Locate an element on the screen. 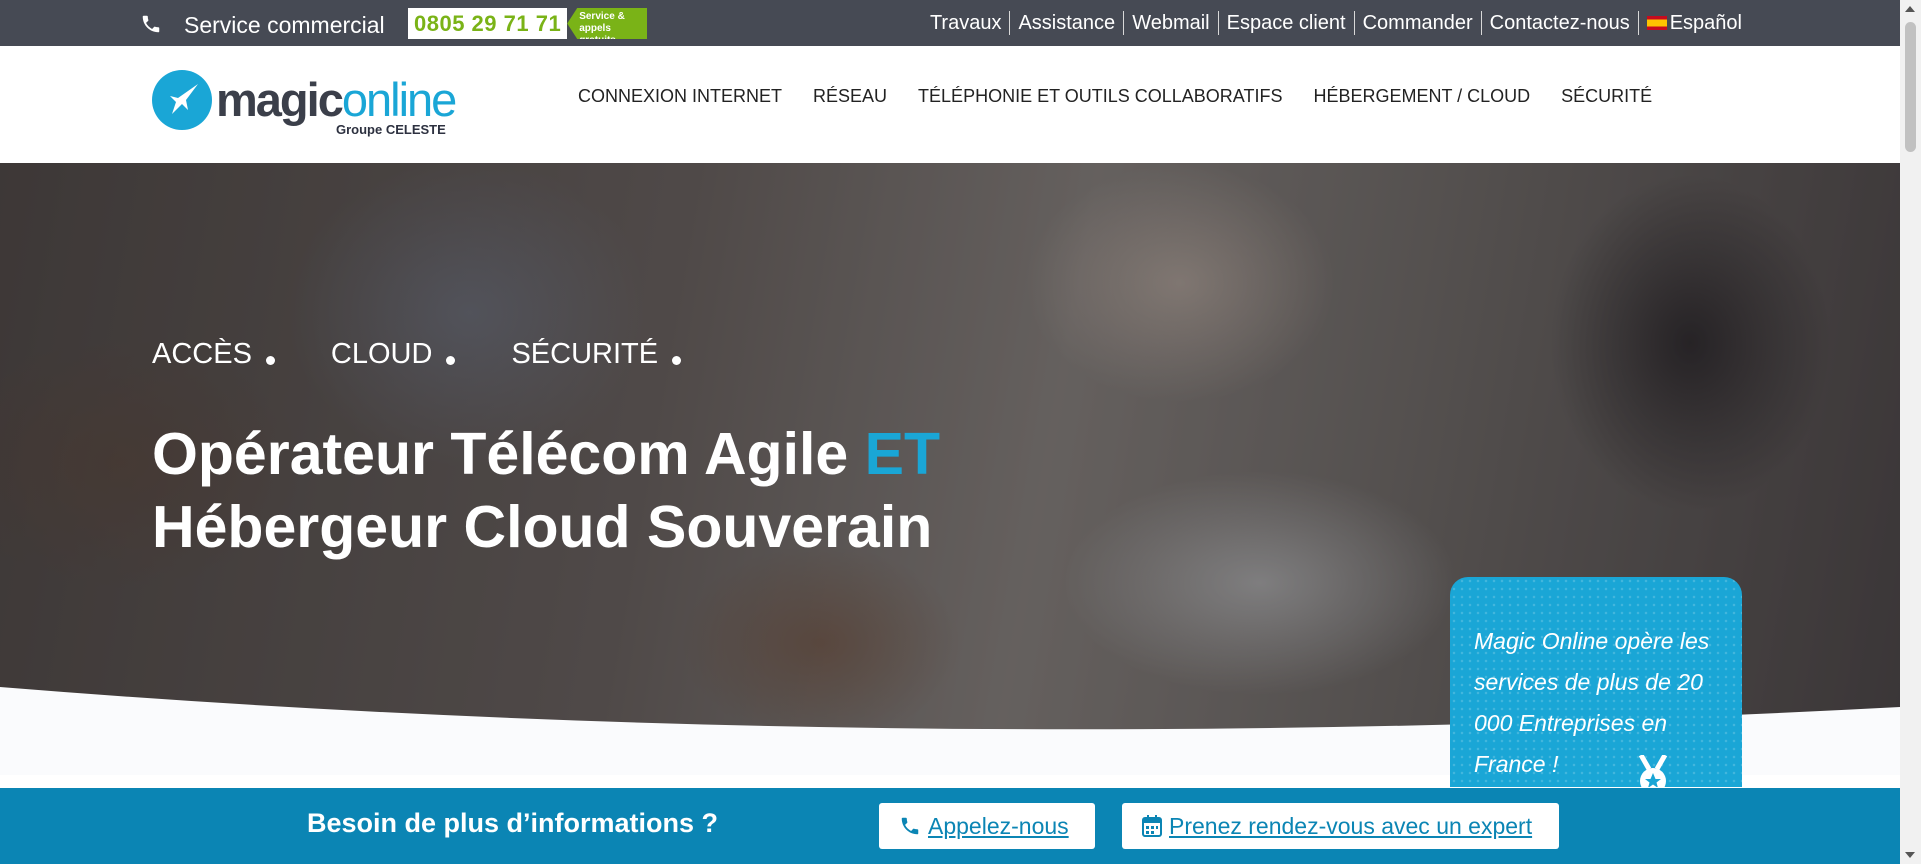 The image size is (1921, 864). appointment-button-label: Prenez rendez-vous avec un expert is located at coordinates (1351, 825).